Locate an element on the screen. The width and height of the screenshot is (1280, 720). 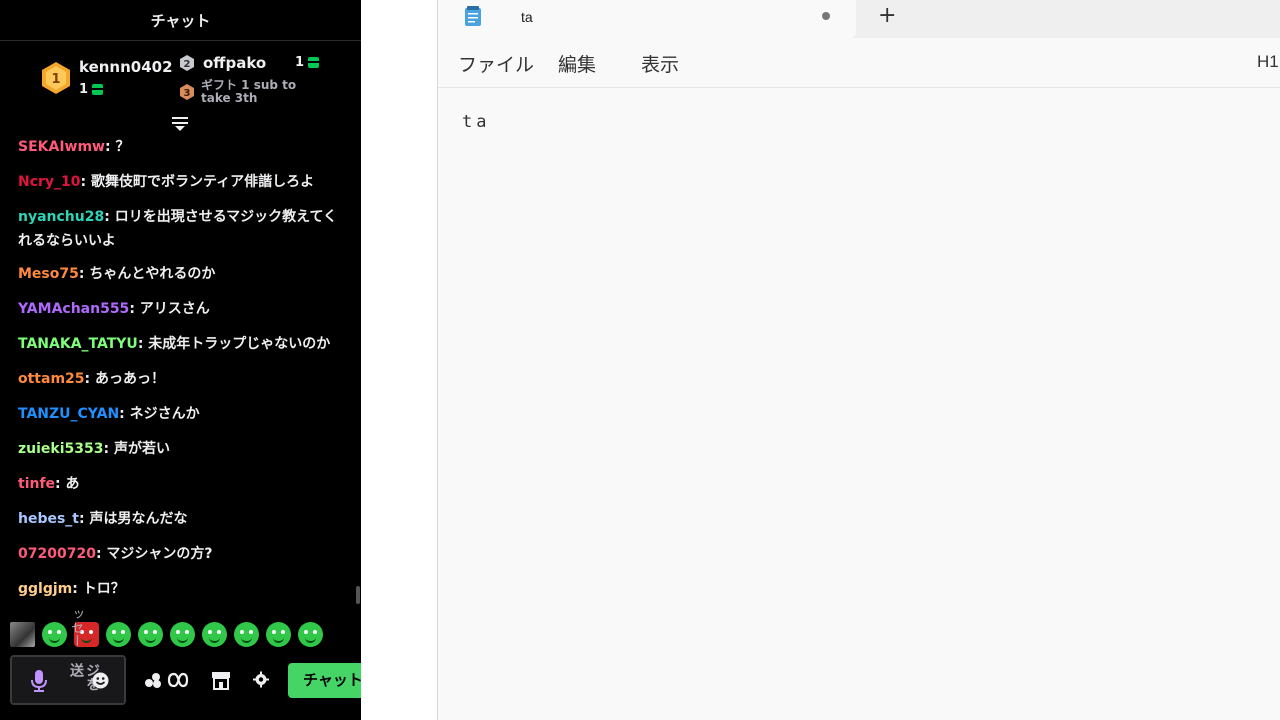
chat-message: gglgjm: トロ？ is located at coordinates (183, 589).